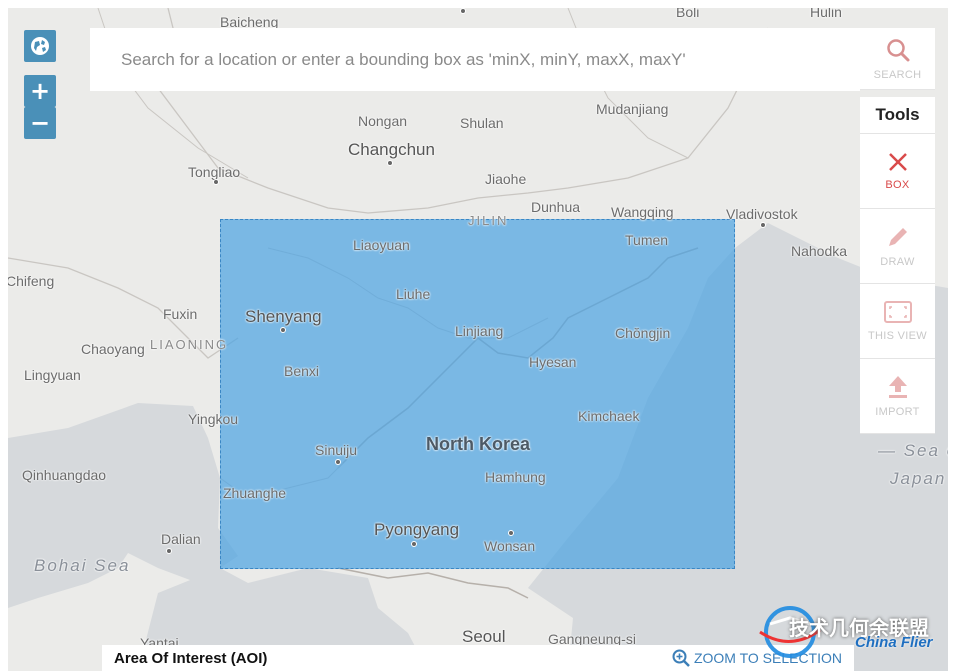 The width and height of the screenshot is (957, 671). I want to click on tool-this-view-label: THIS VIEW, so click(897, 336).